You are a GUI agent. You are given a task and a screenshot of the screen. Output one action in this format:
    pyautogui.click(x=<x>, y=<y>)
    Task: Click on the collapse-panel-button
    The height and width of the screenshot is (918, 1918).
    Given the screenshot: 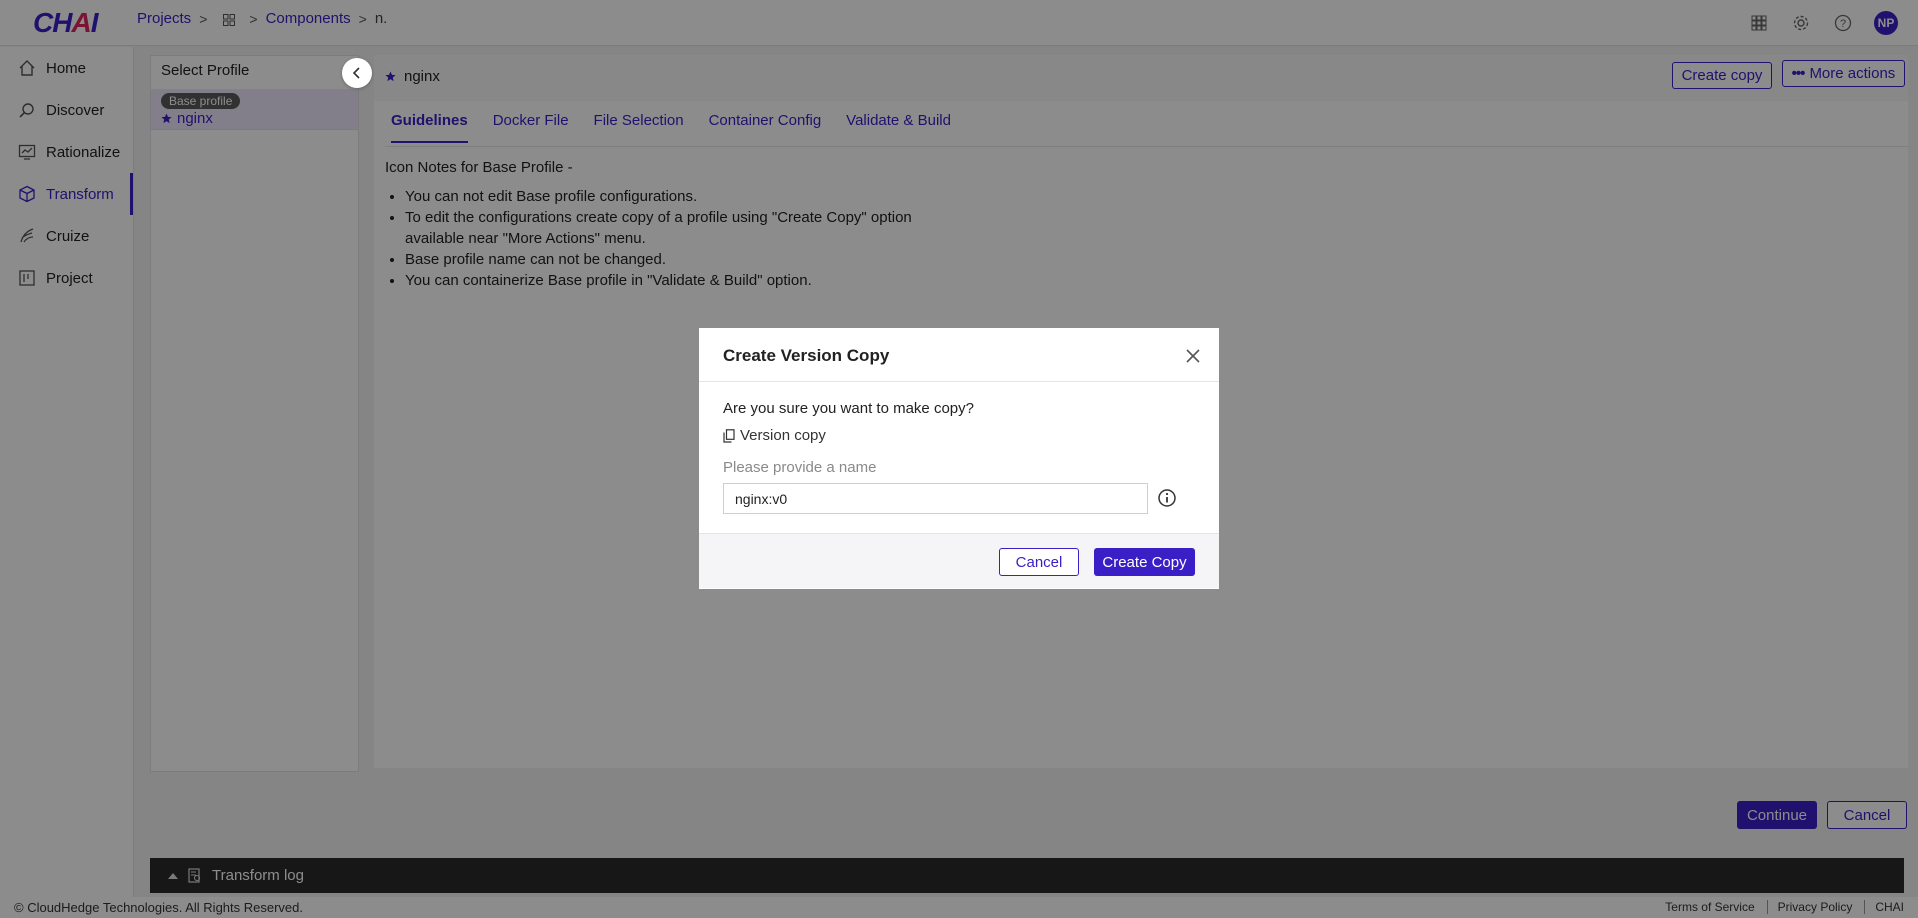 What is the action you would take?
    pyautogui.click(x=357, y=73)
    